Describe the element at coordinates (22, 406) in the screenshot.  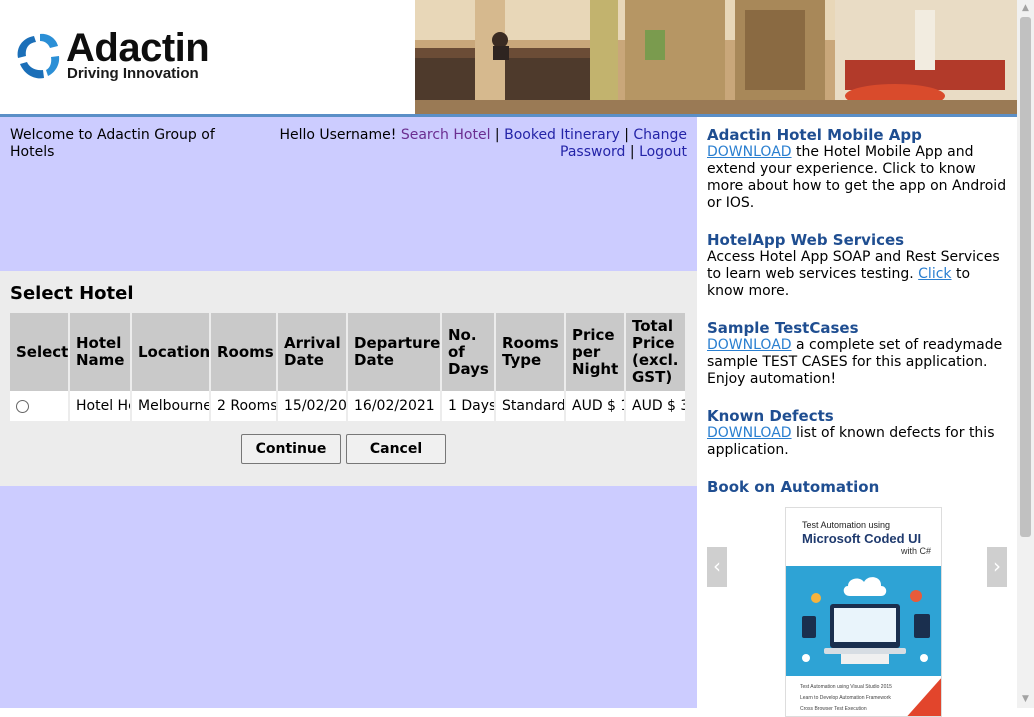
I see `hotel-select-radio` at that location.